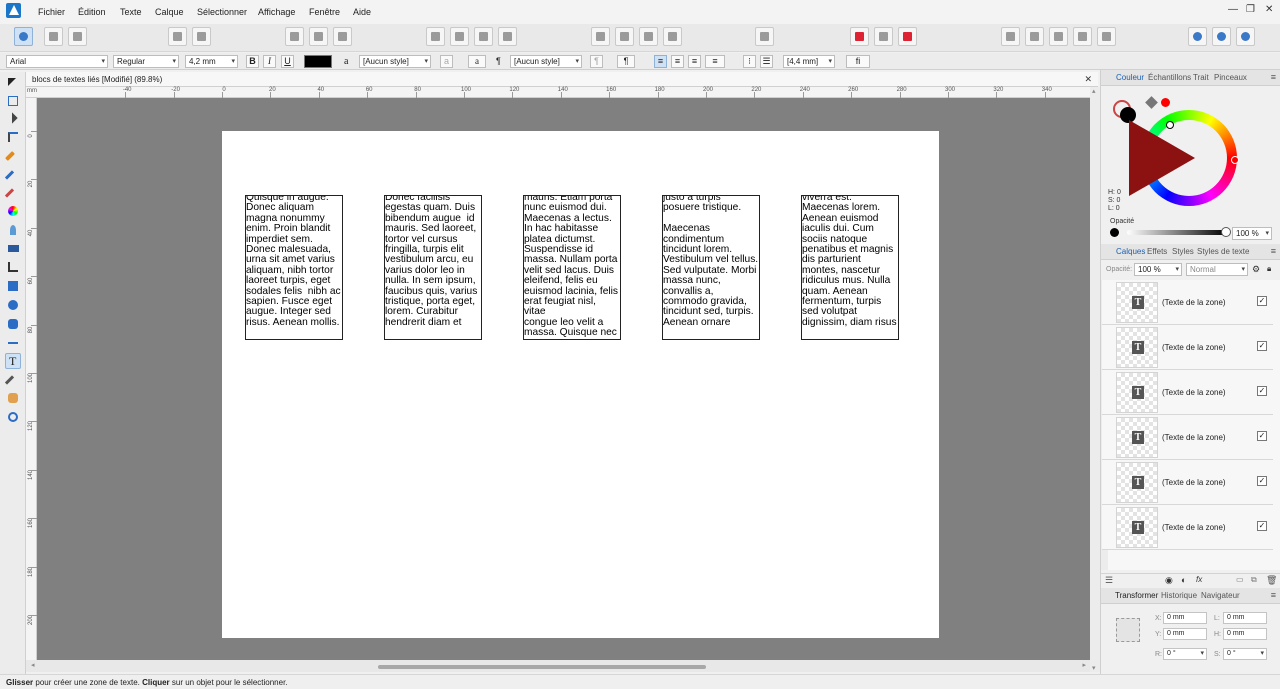  What do you see at coordinates (33, 665) in the screenshot?
I see `scroll-left-icon: ◂` at bounding box center [33, 665].